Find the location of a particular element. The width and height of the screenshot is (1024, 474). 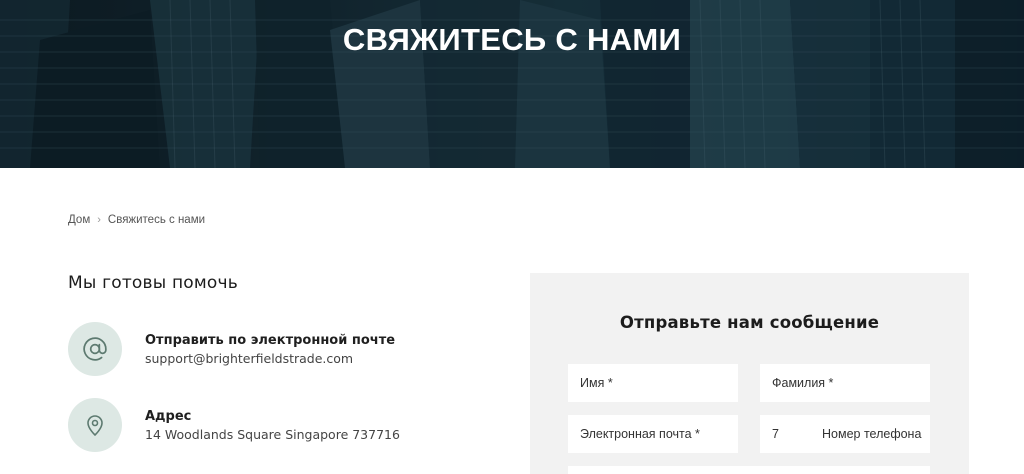

last-name-input is located at coordinates (845, 383).